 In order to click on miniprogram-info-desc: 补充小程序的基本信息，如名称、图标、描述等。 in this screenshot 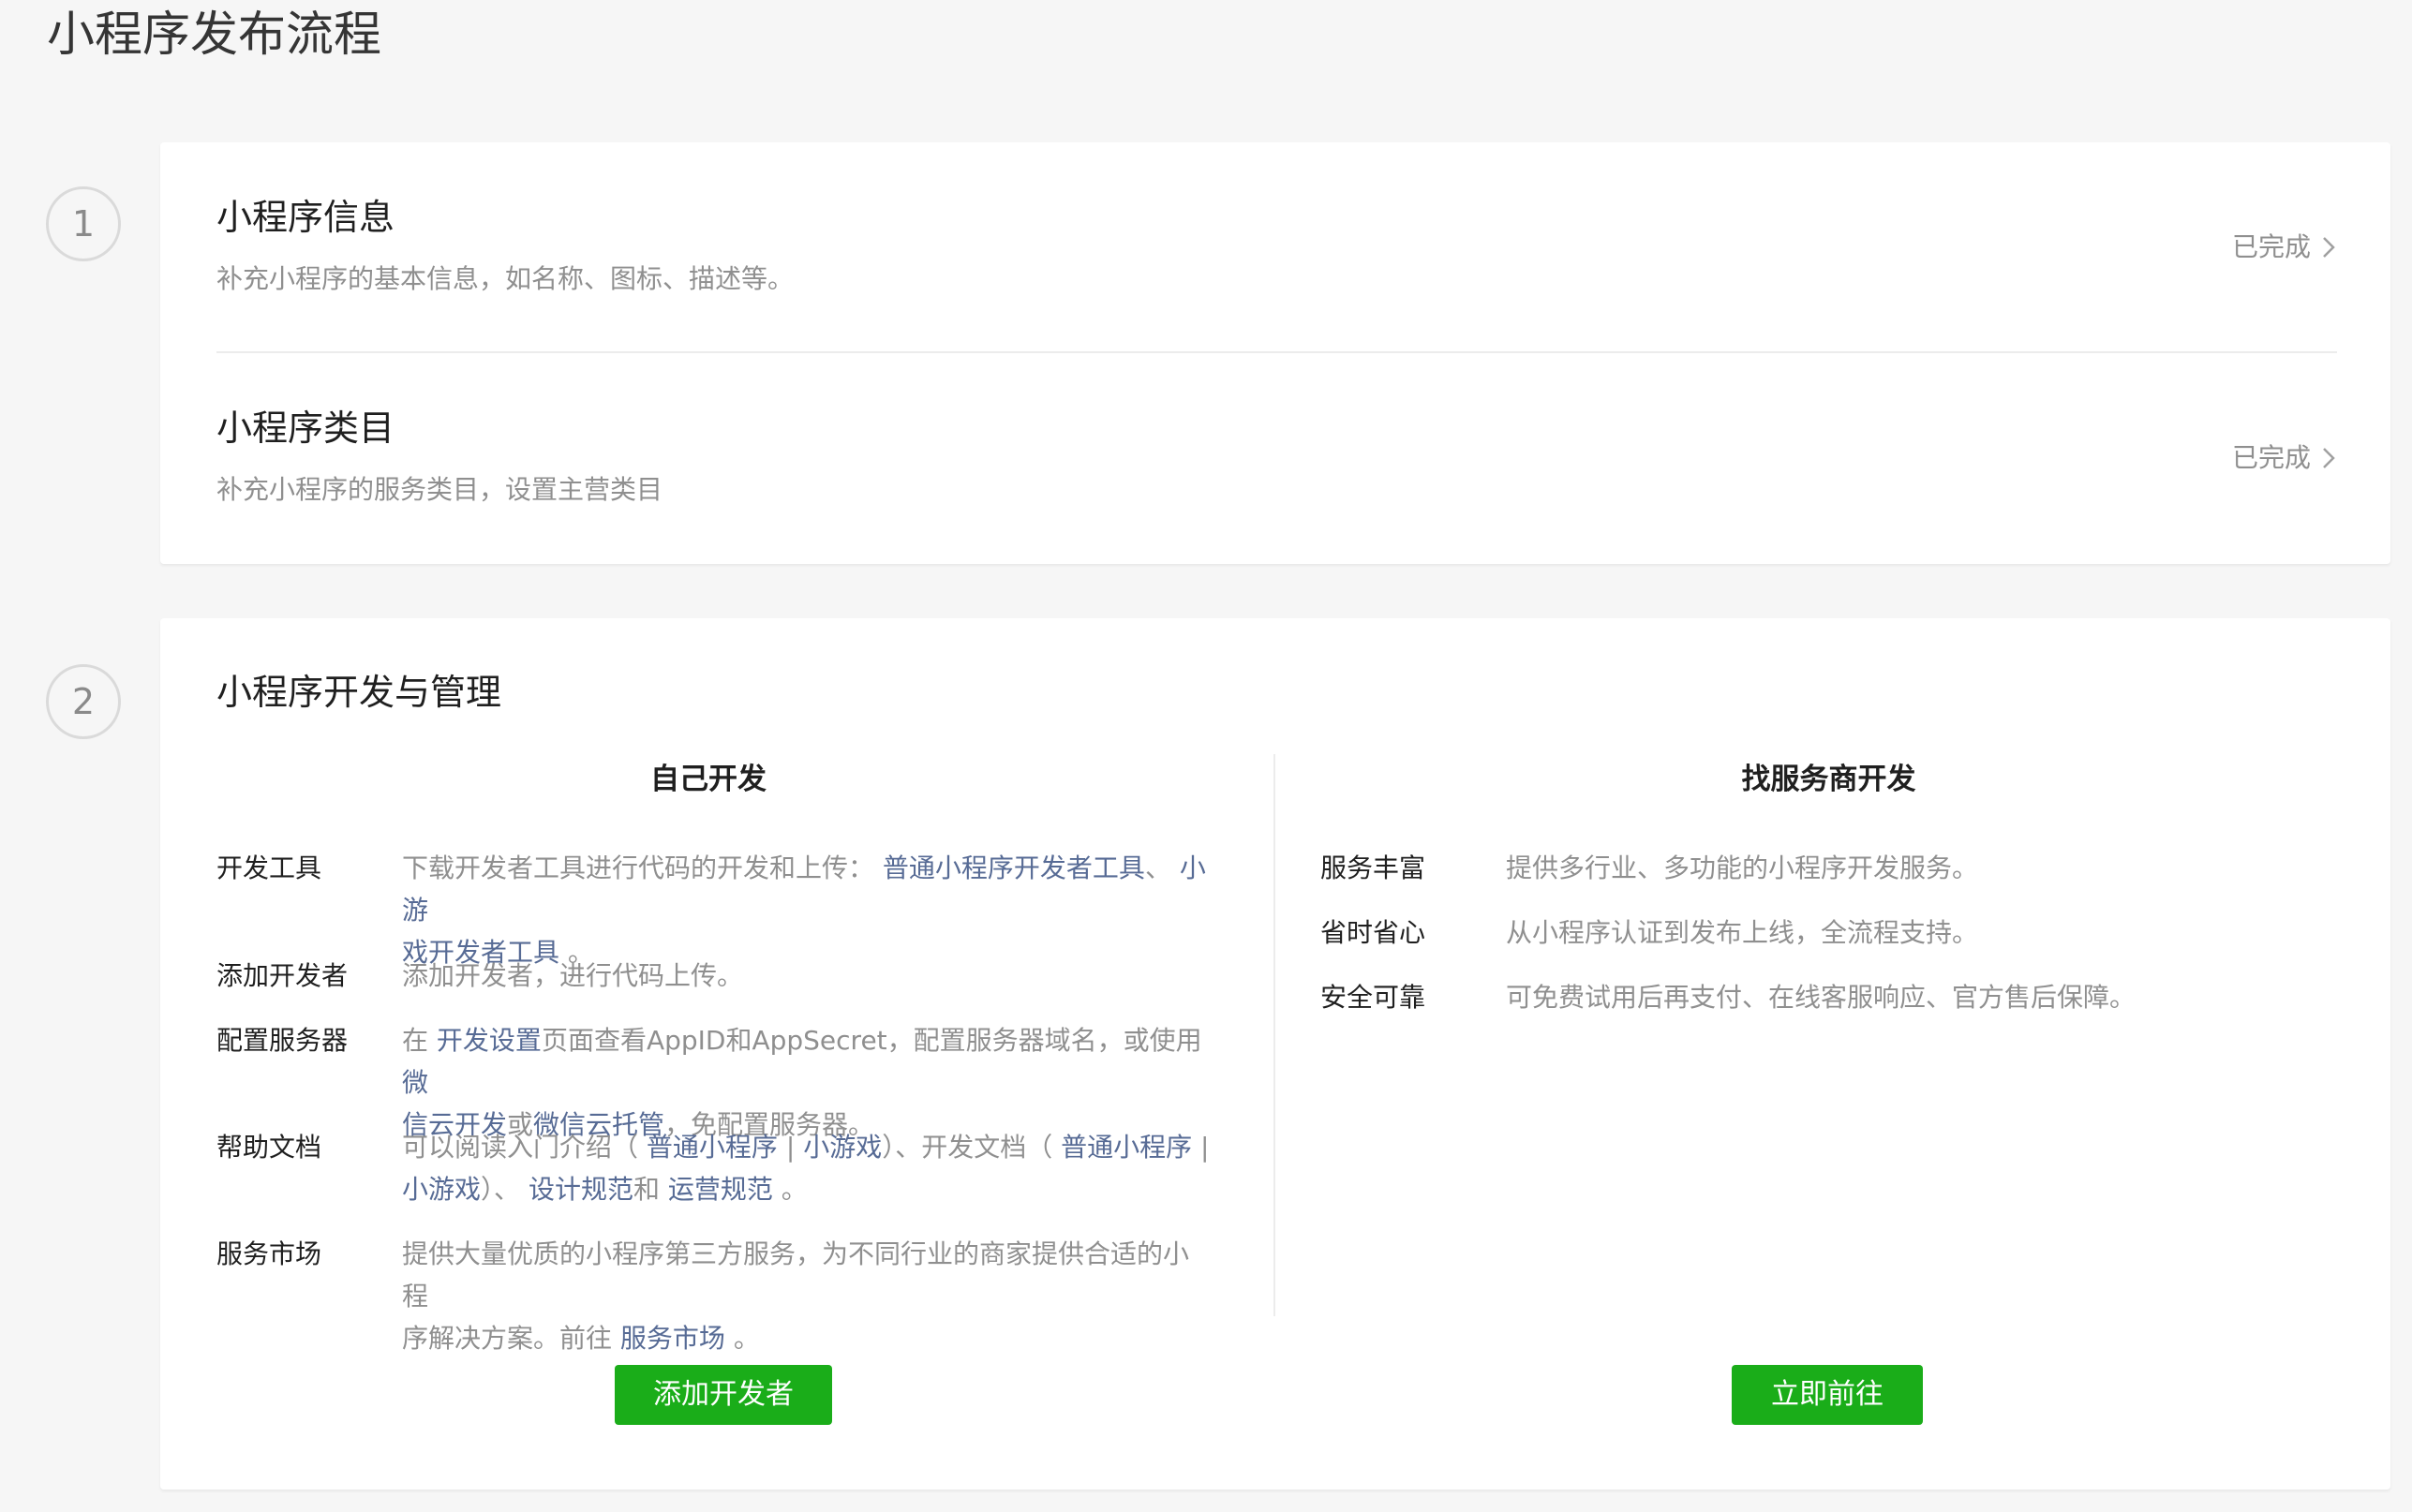, I will do `click(506, 278)`.